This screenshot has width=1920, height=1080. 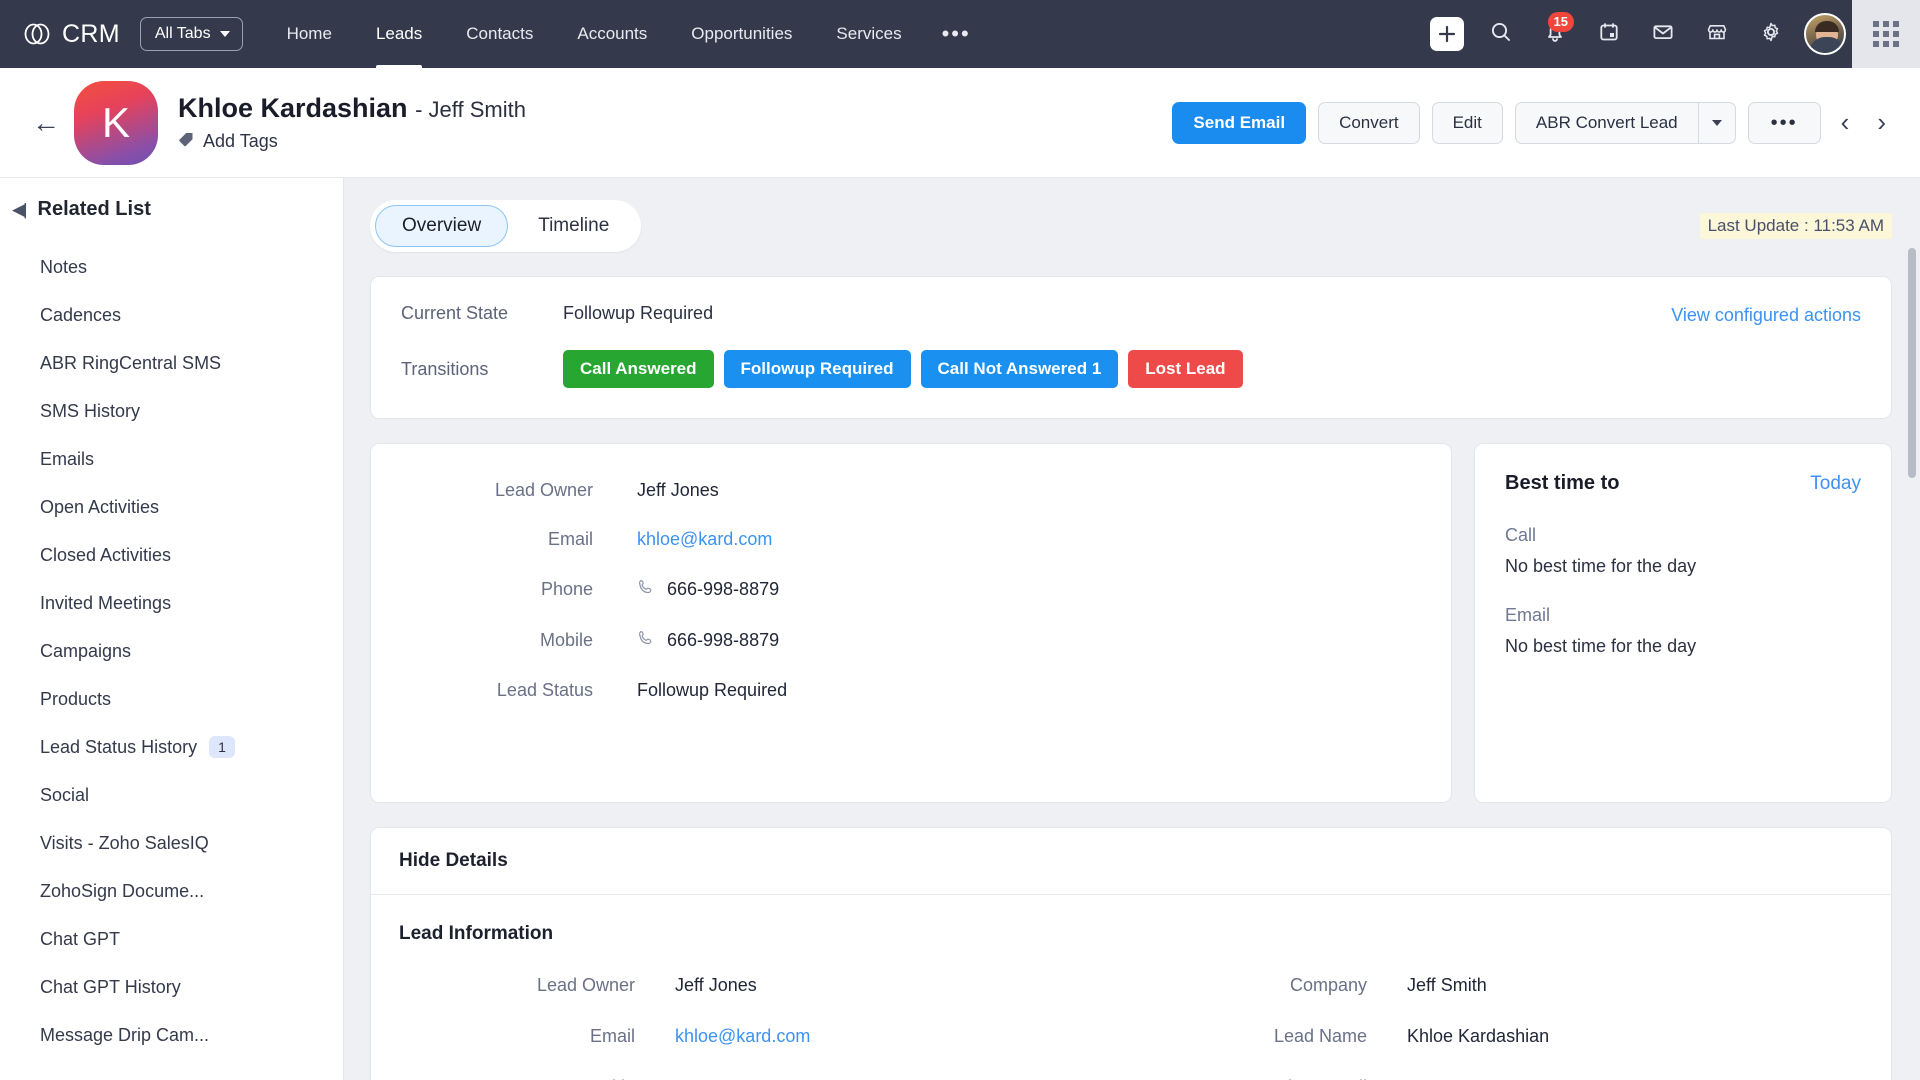 What do you see at coordinates (573, 226) in the screenshot?
I see `tab-timeline: Timeline` at bounding box center [573, 226].